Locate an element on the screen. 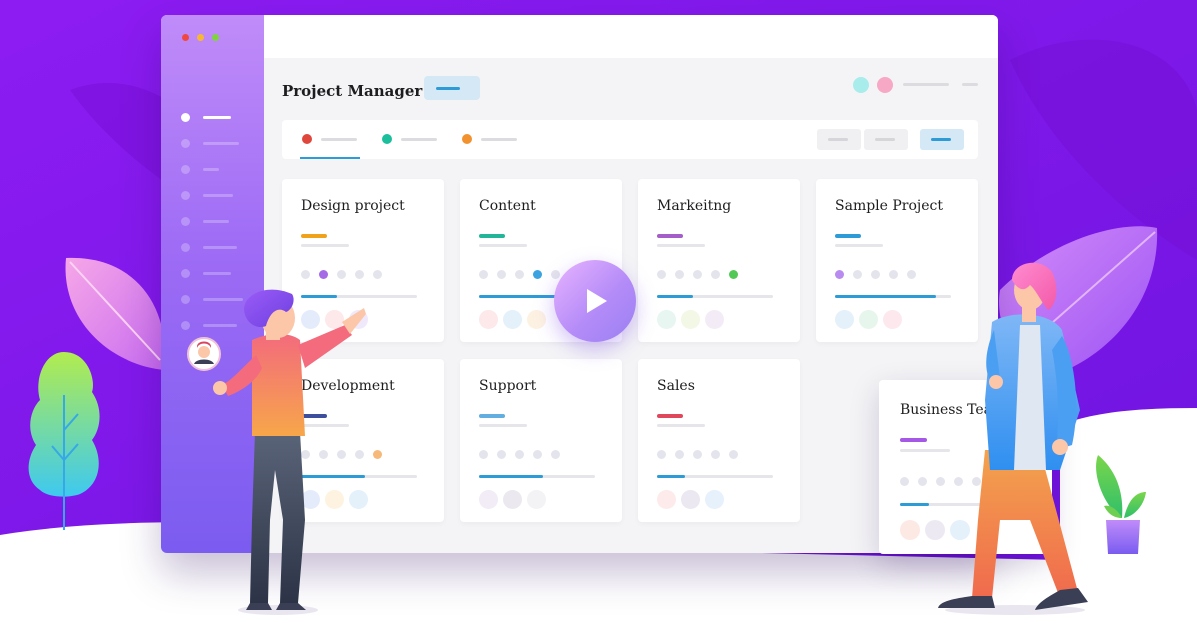  close-window-icon is located at coordinates (185, 37).